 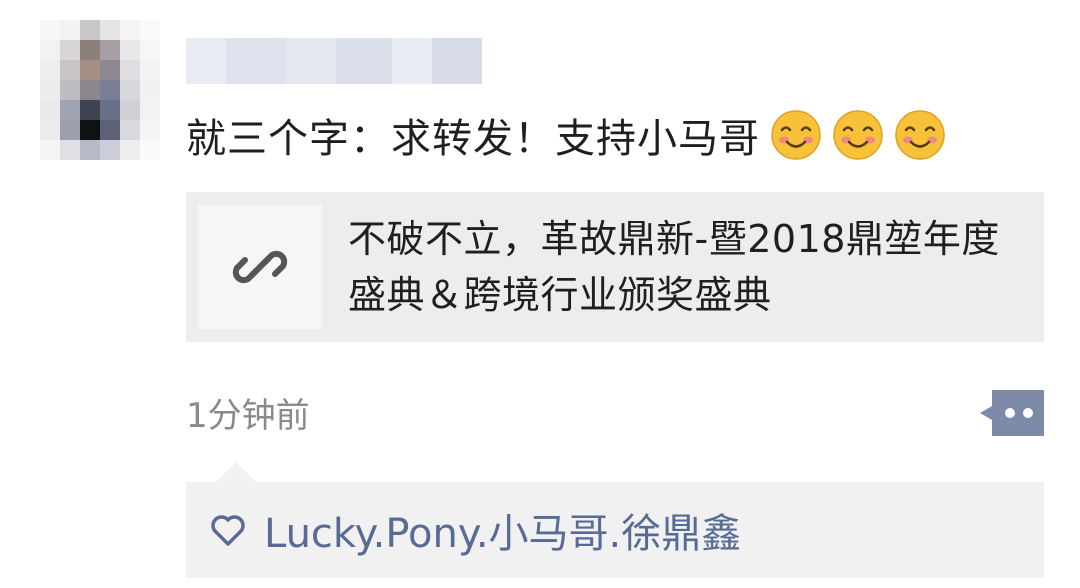 I want to click on liker-names: Lucky.Pony.小马哥.徐鼎鑫, so click(x=502, y=530).